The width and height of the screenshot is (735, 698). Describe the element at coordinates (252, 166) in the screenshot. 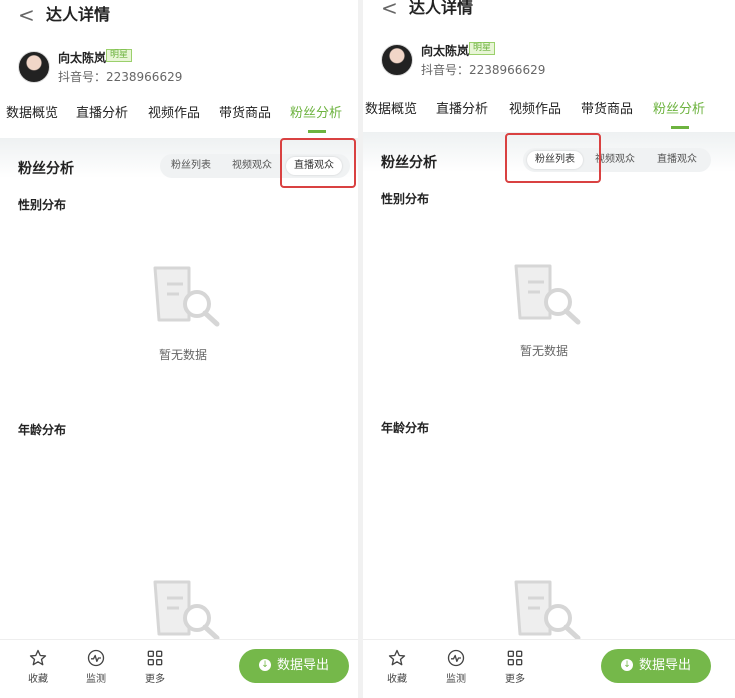

I see `segment-video-audience: 视频观众` at that location.